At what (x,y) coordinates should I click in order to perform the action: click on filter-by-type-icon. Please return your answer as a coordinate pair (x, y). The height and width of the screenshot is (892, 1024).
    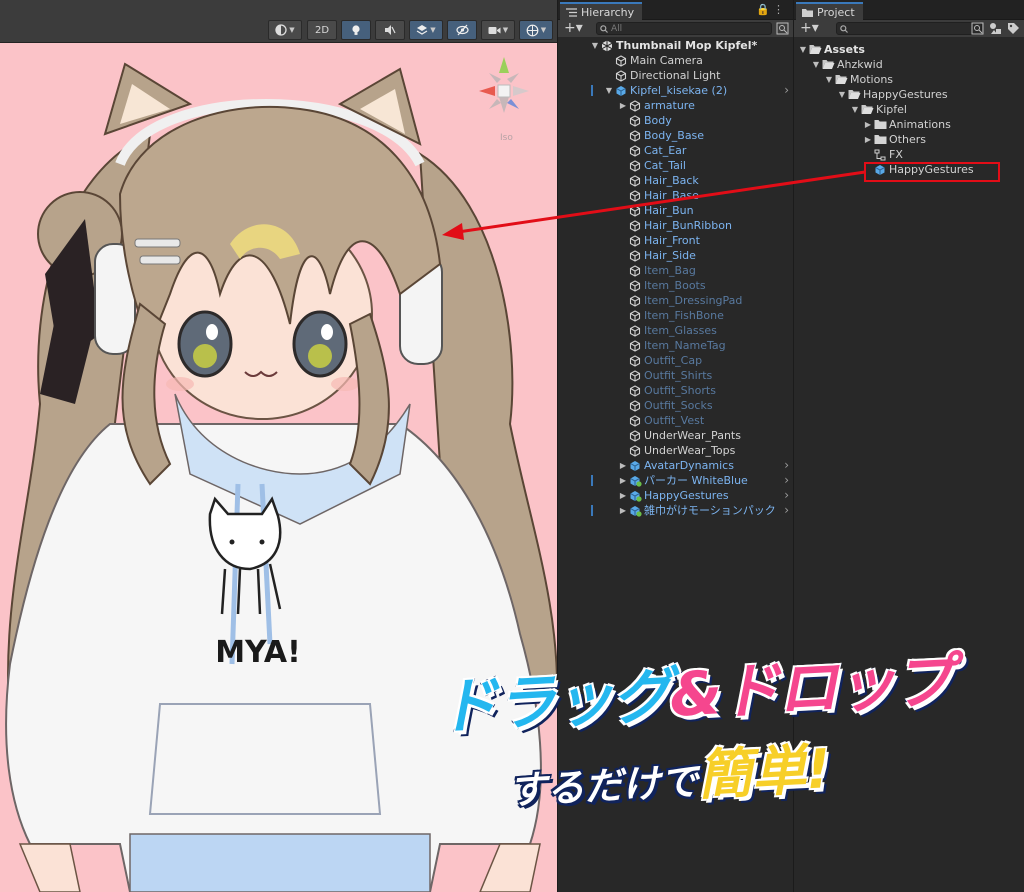
    Looking at the image, I should click on (995, 28).